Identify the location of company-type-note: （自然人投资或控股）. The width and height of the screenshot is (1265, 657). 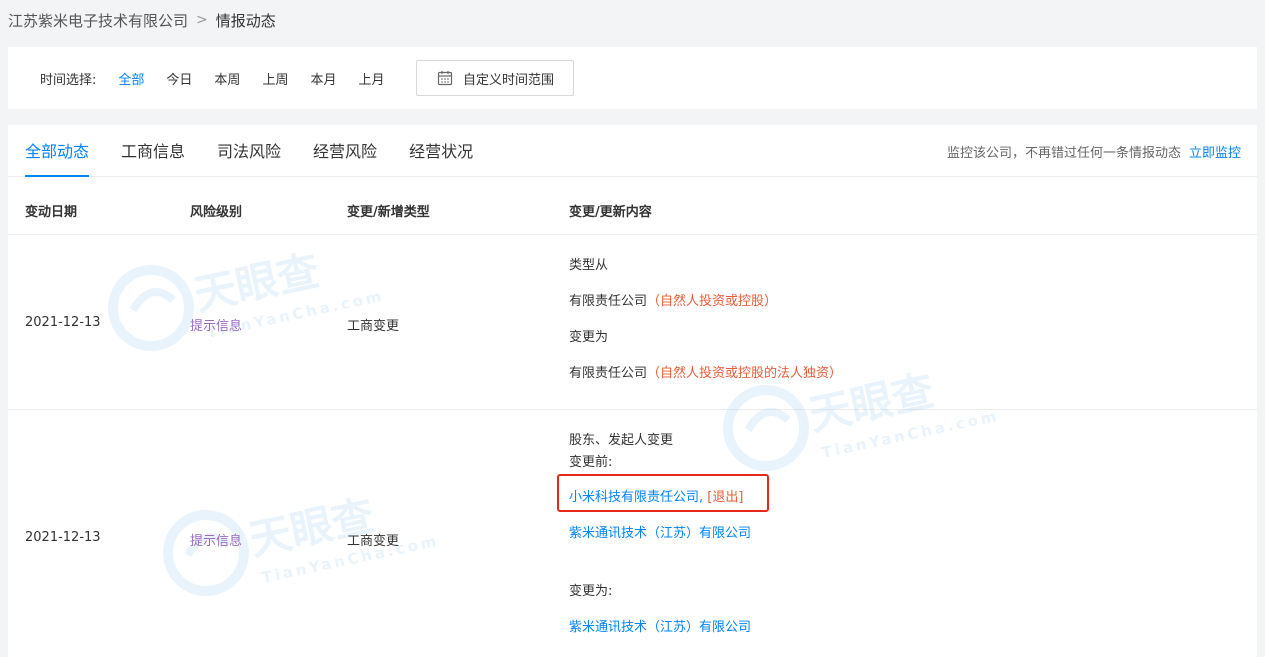
(712, 301).